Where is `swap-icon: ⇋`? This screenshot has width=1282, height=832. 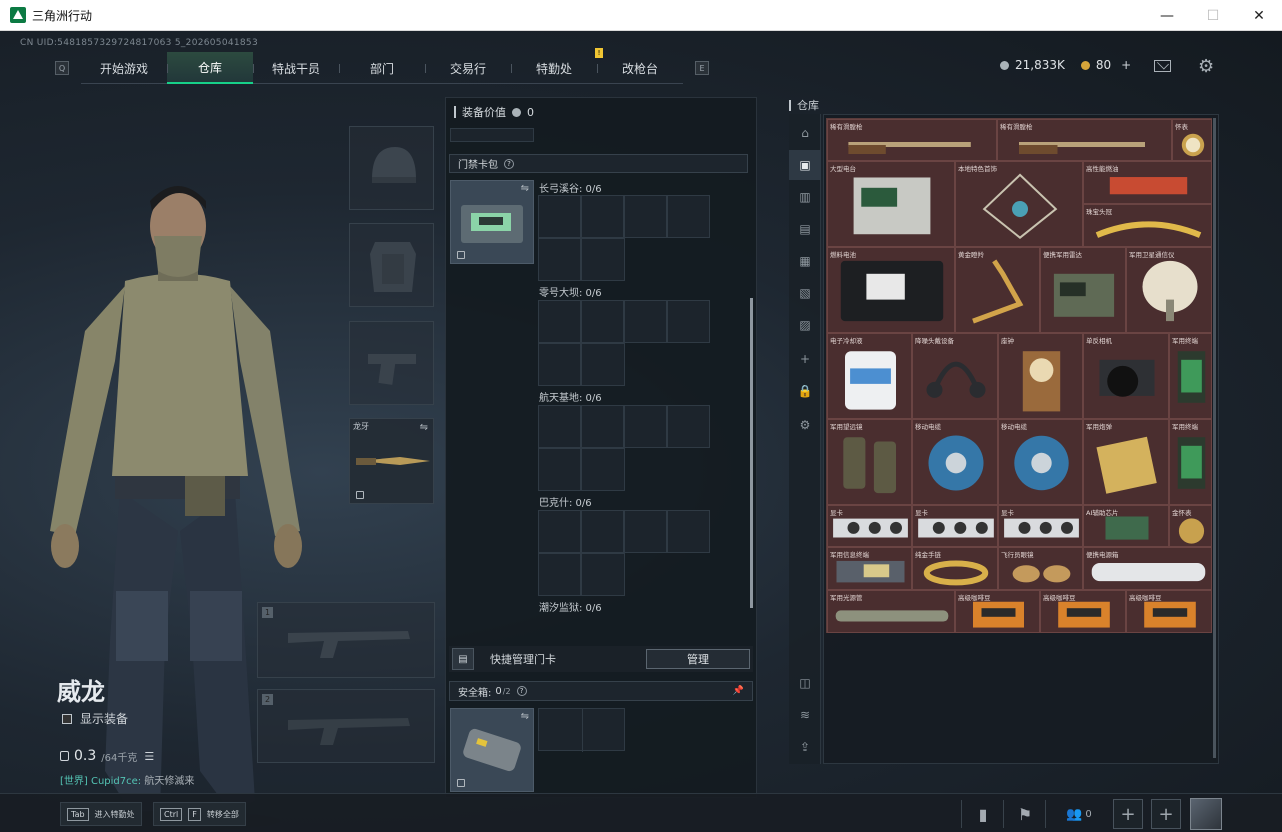 swap-icon: ⇋ is located at coordinates (525, 716).